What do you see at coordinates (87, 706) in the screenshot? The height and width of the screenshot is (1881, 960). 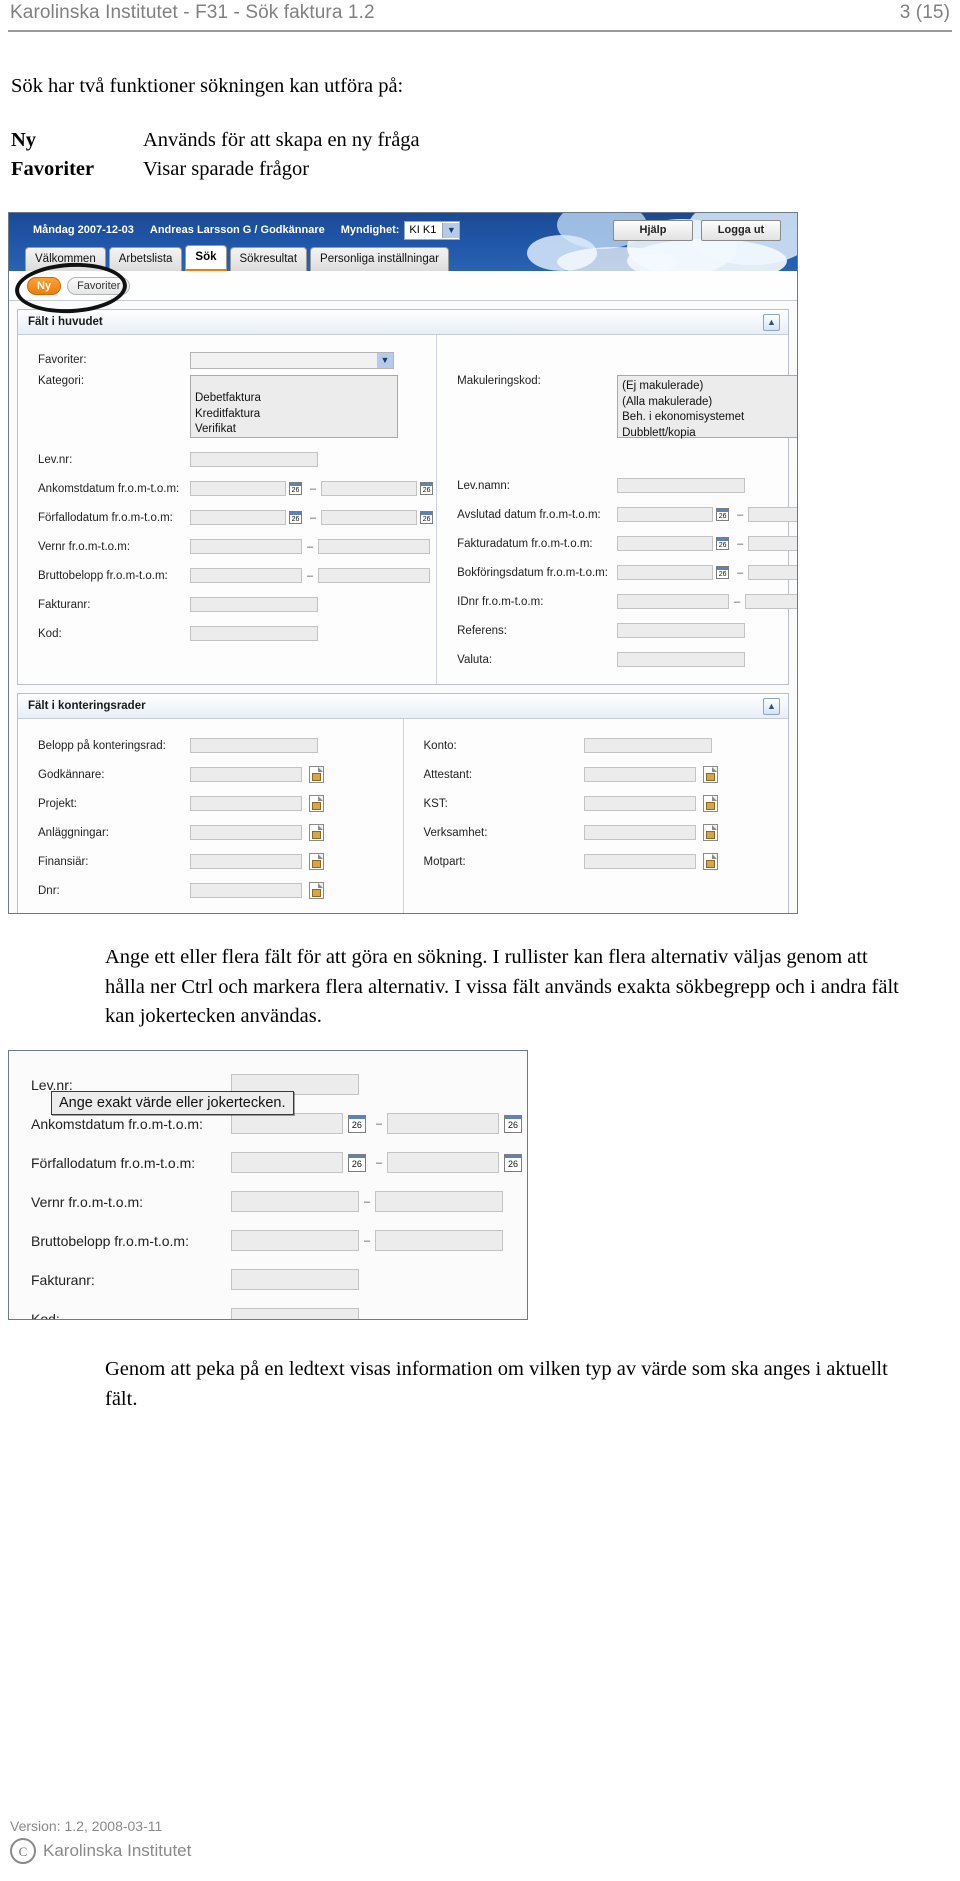 I see `panel-title: Fält i konteringsrader` at bounding box center [87, 706].